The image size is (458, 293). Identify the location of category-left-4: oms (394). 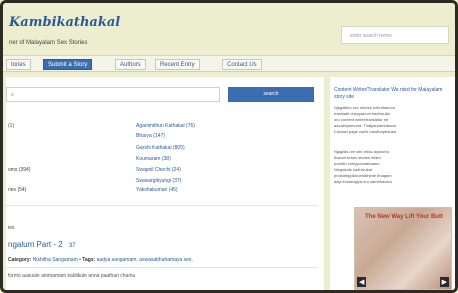
(19, 170).